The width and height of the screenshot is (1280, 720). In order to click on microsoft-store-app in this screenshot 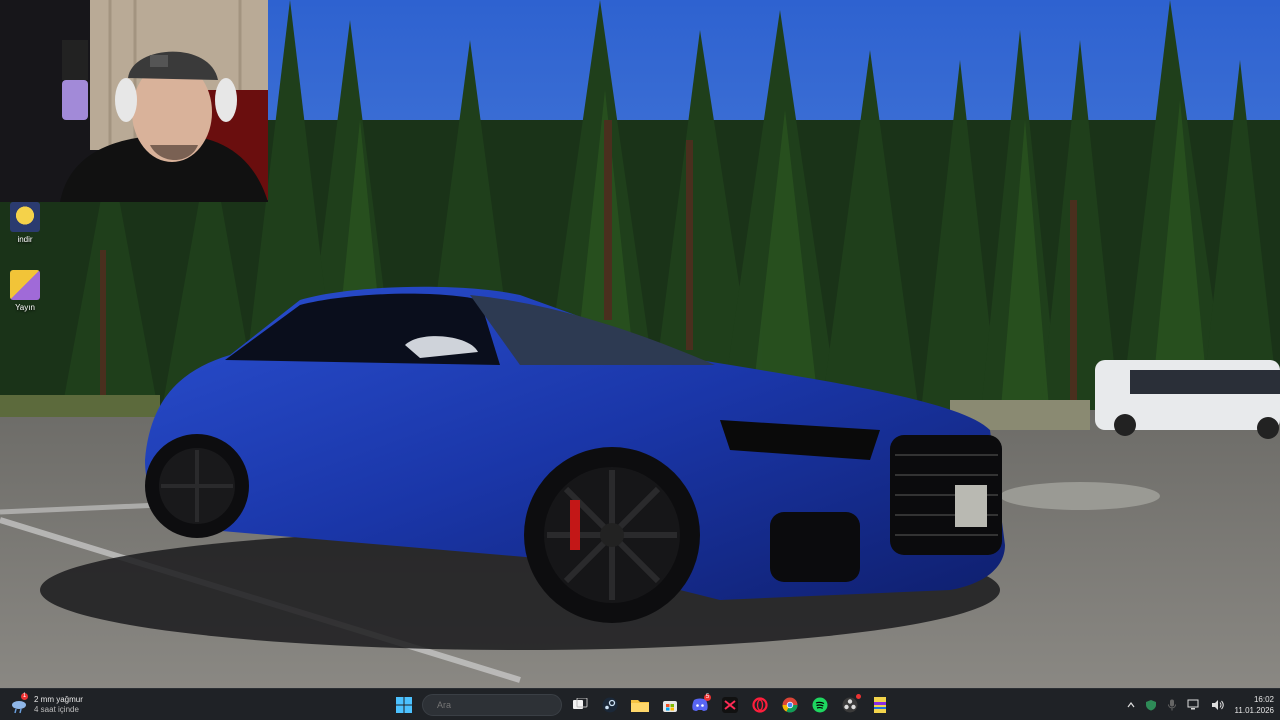, I will do `click(670, 705)`.